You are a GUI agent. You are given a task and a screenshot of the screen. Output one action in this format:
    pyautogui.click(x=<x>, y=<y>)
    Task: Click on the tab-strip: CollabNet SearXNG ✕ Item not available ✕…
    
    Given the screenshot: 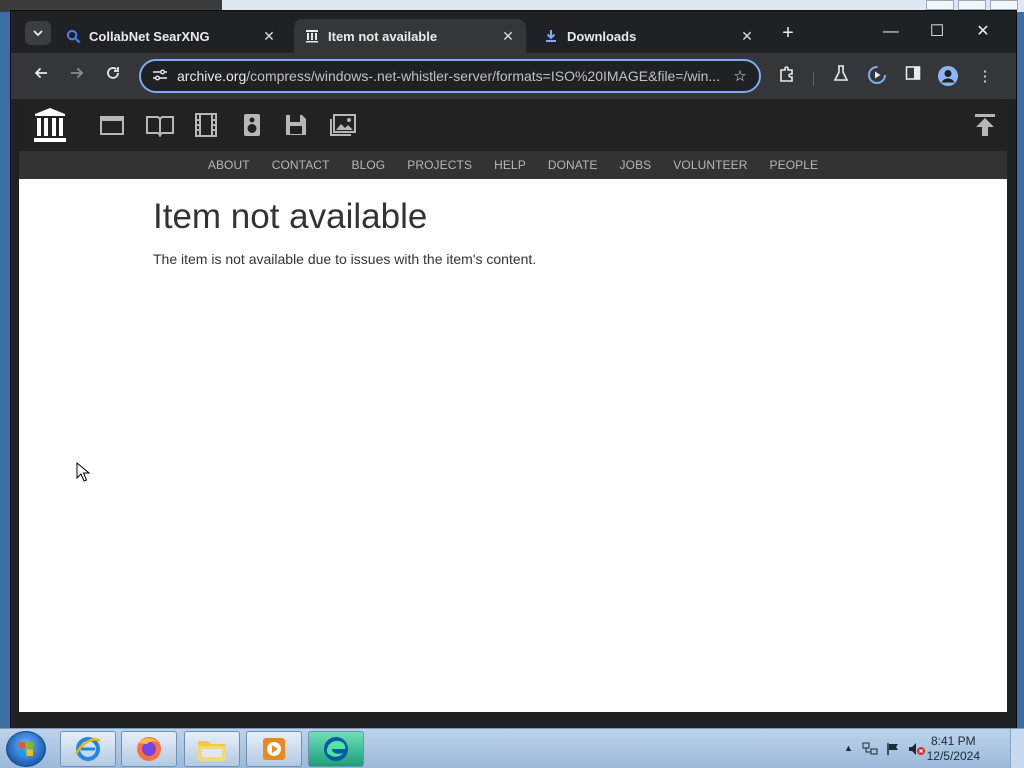 What is the action you would take?
    pyautogui.click(x=513, y=32)
    